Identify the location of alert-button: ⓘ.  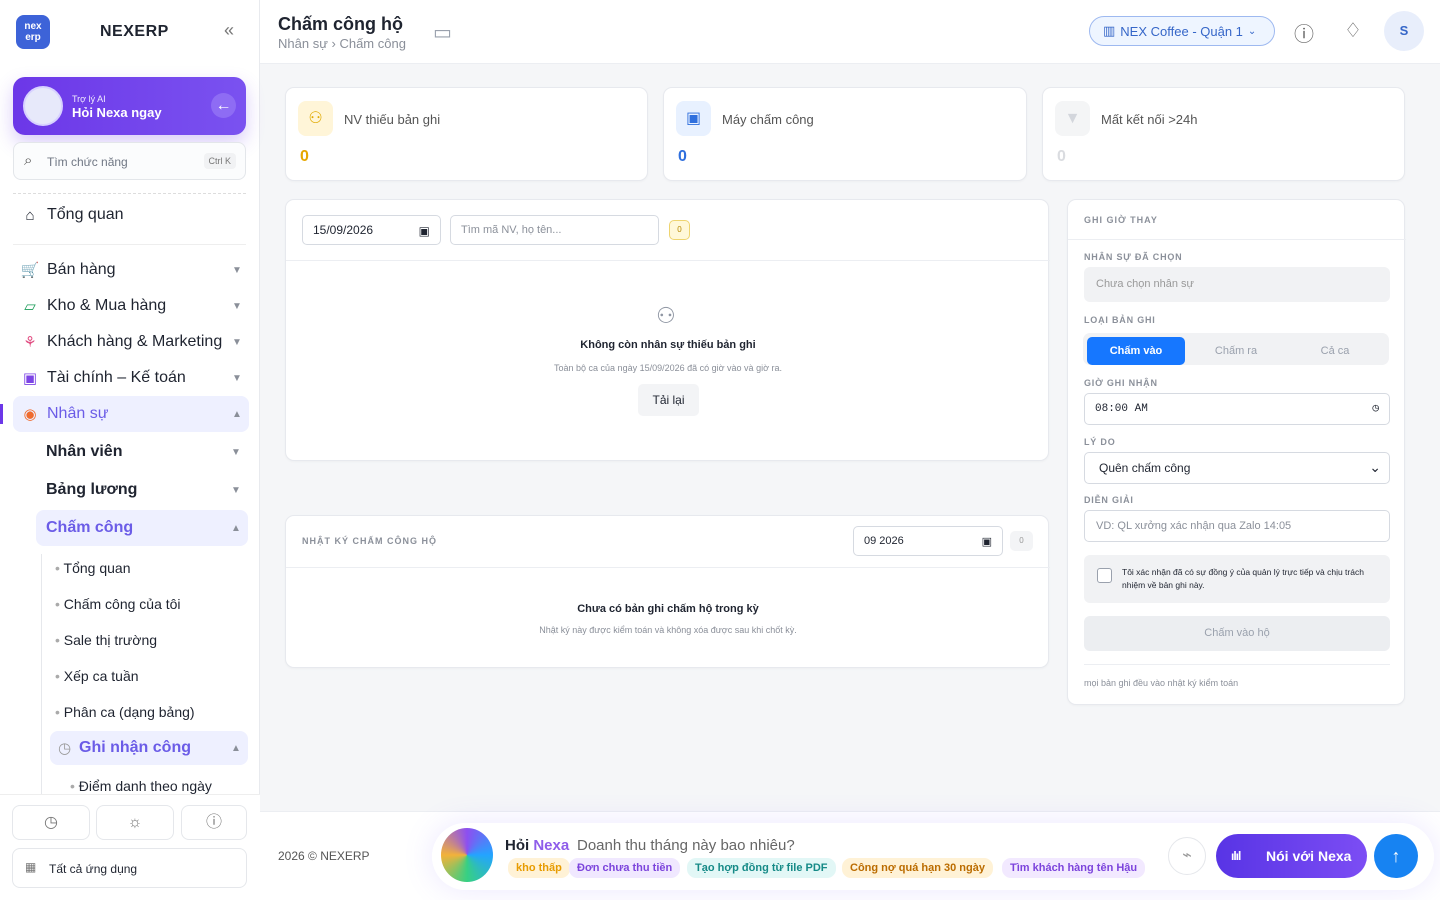
(214, 822).